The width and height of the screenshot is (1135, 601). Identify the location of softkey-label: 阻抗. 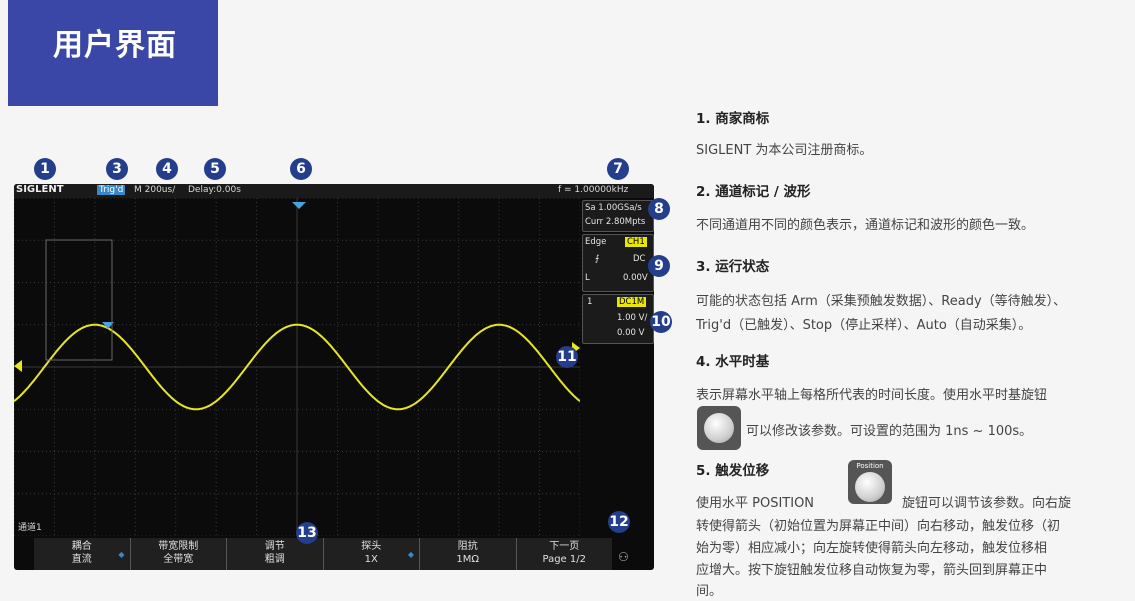
(467, 546).